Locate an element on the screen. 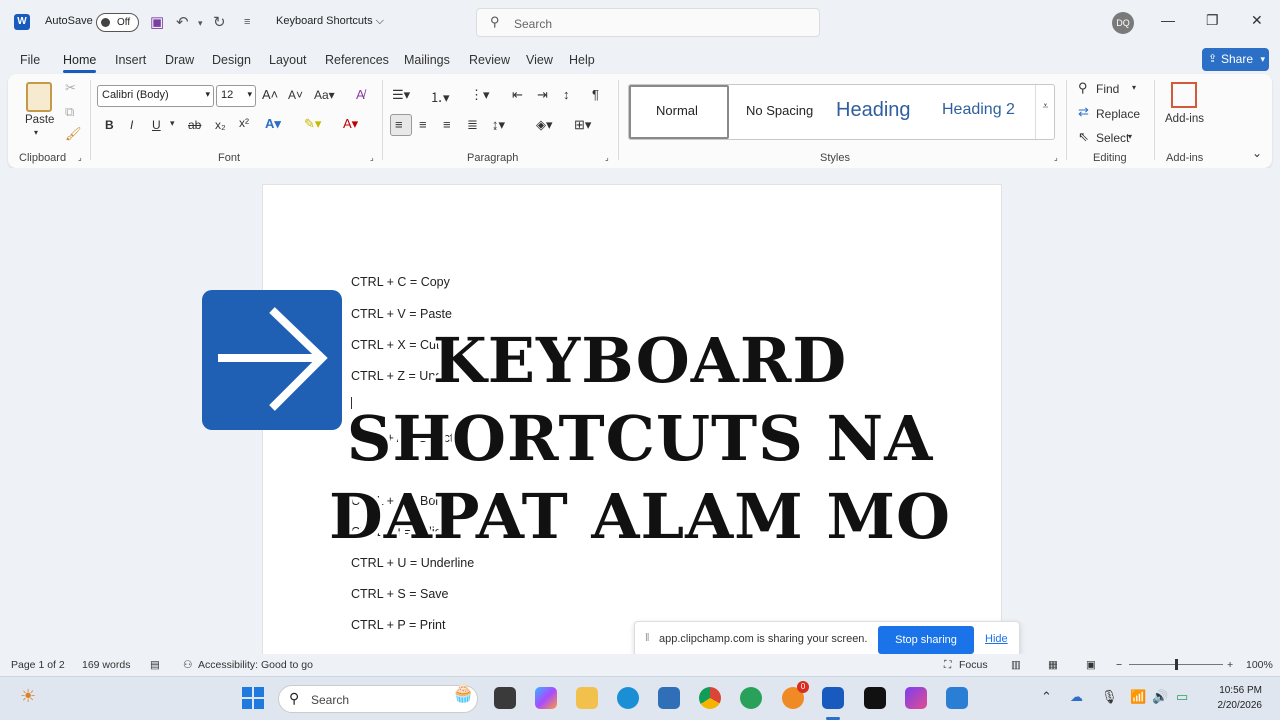 The image size is (1280, 720). paragraph-launcher-icon: ⌟ is located at coordinates (607, 157).